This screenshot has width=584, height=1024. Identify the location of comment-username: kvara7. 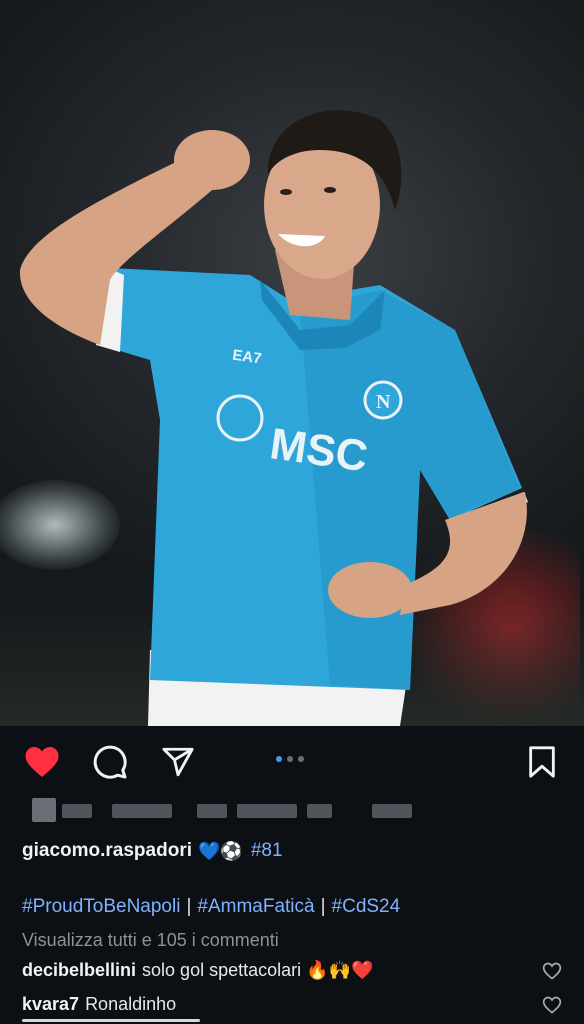
(50, 1004).